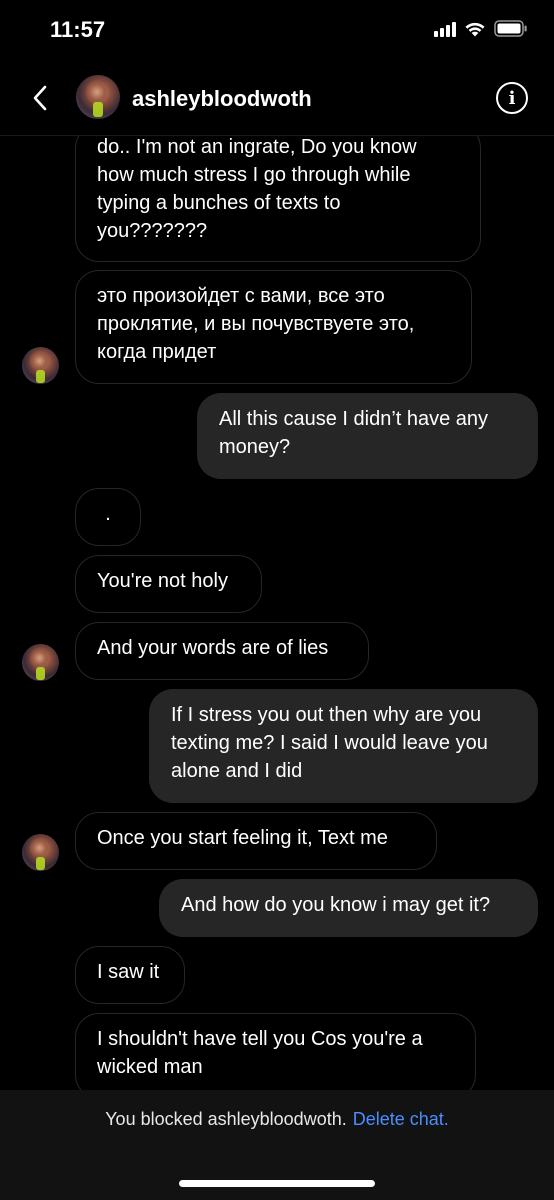 The width and height of the screenshot is (554, 1200). I want to click on wifi-icon, so click(475, 29).